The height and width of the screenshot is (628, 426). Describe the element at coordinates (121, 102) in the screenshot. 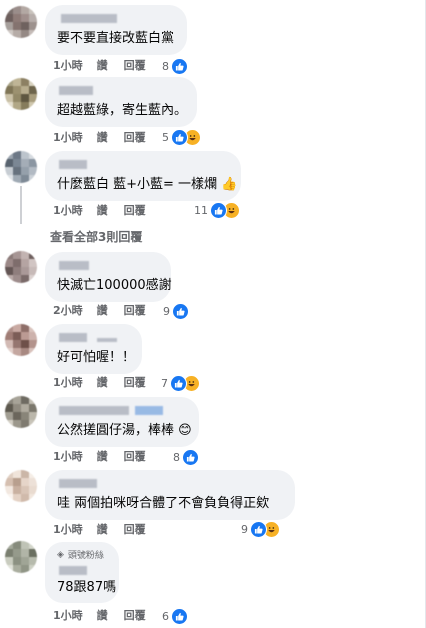

I see `comment-bubble: 超越藍綠，寄生藍內。` at that location.